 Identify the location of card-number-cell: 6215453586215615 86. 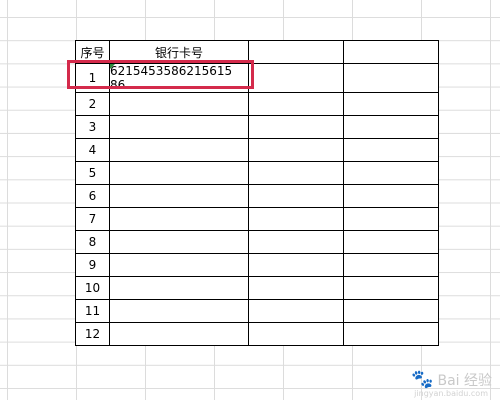
(179, 78).